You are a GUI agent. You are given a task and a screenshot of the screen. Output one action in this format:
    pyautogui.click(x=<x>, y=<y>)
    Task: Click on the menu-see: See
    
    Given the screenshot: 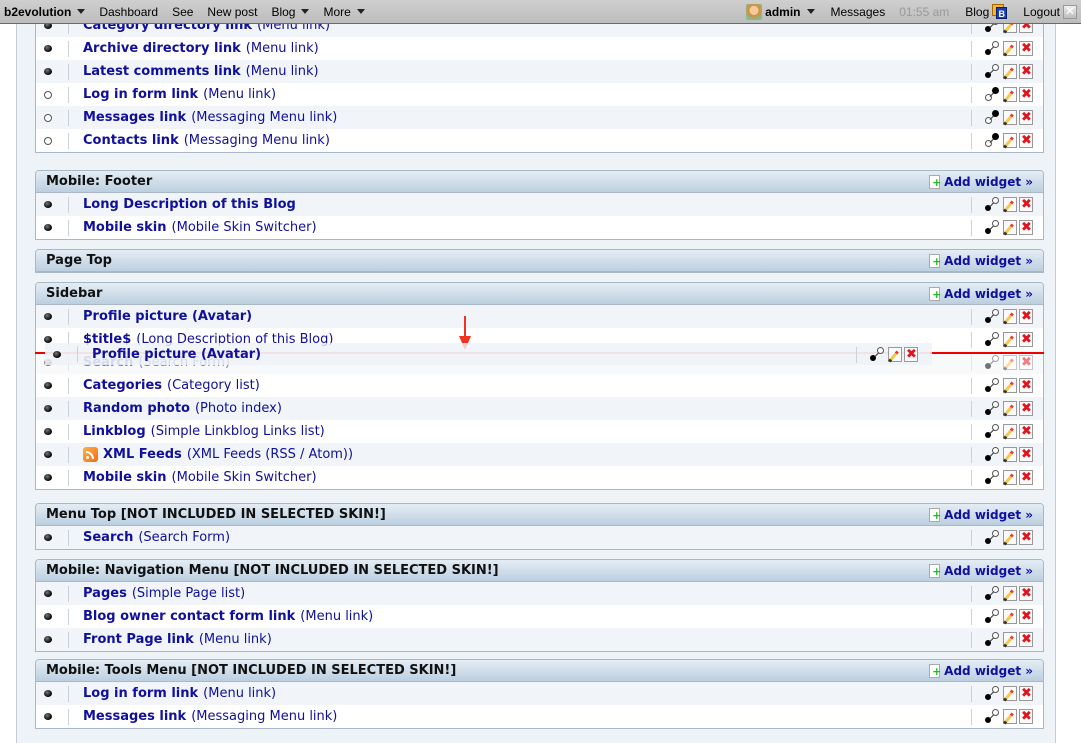 What is the action you would take?
    pyautogui.click(x=182, y=12)
    